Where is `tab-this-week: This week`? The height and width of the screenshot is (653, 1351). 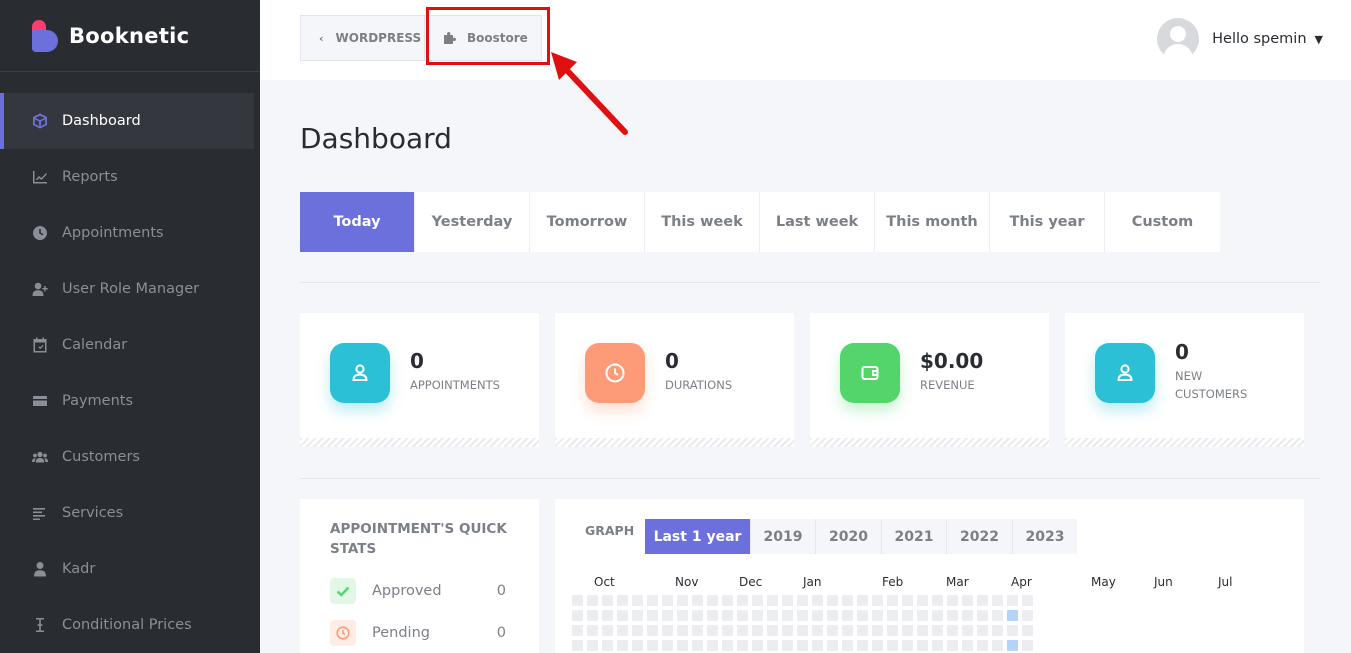
tab-this-week: This week is located at coordinates (702, 222).